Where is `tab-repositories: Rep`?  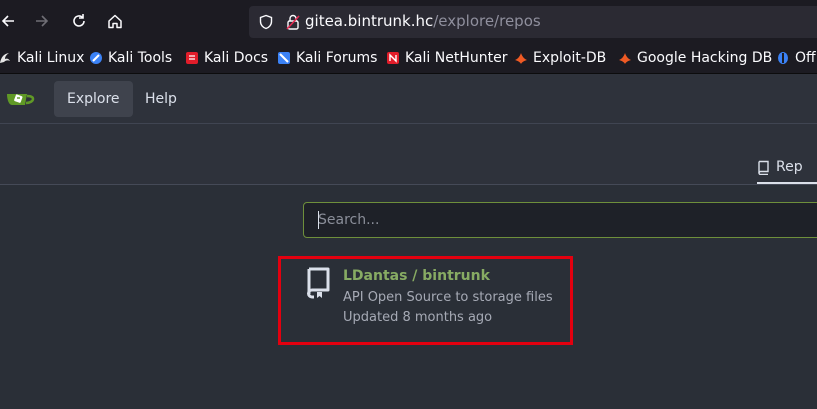
tab-repositories: Rep is located at coordinates (787, 168).